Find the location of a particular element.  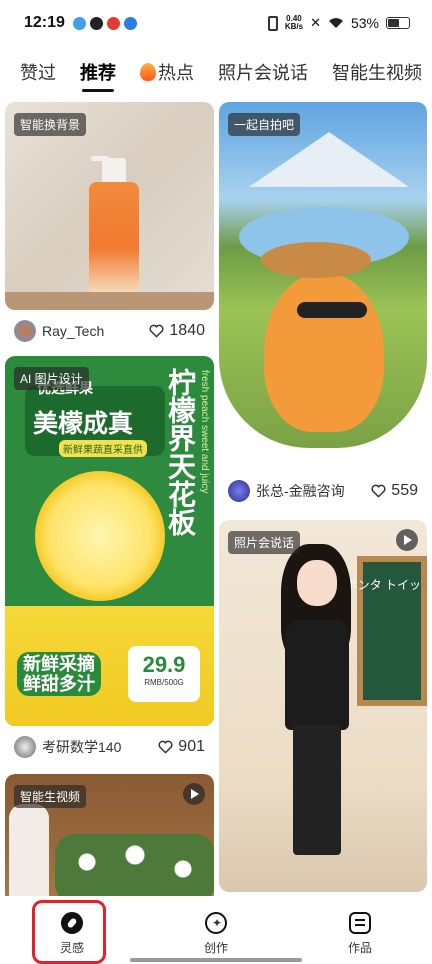

tab-smart-video: 智能生视频 is located at coordinates (377, 74).